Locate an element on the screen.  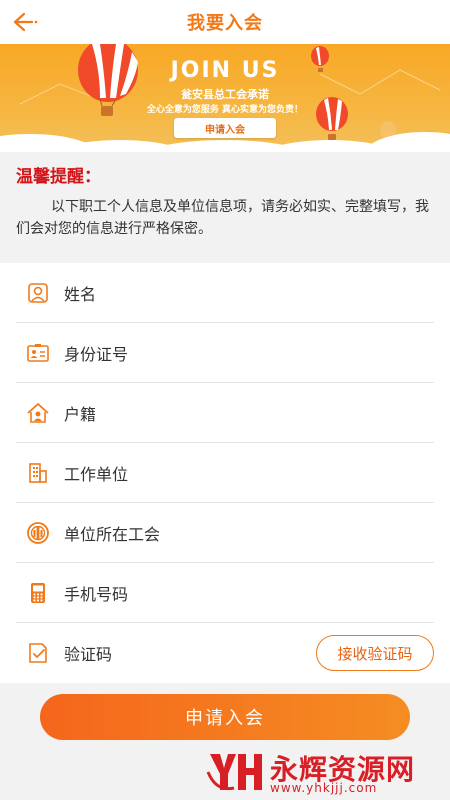
watermark: 永辉资源网 www.yhkjjj.com is located at coordinates (325, 770).